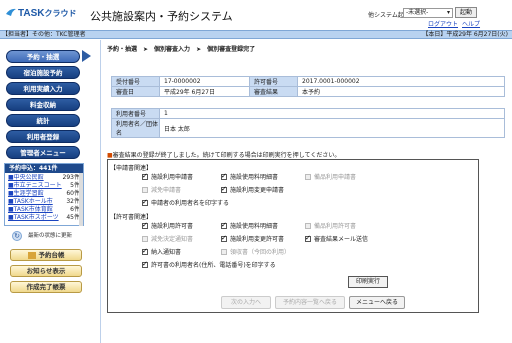  I want to click on checkbox-label: 施設利用申請書, so click(172, 177).